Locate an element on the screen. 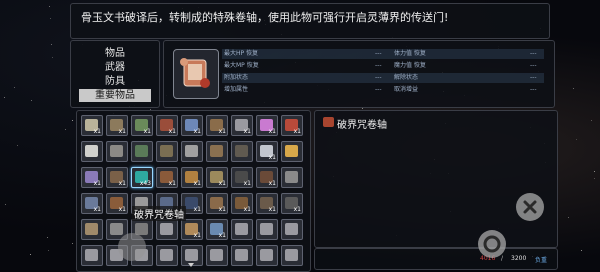 The height and width of the screenshot is (272, 600). category-armor: 防具 is located at coordinates (115, 81).